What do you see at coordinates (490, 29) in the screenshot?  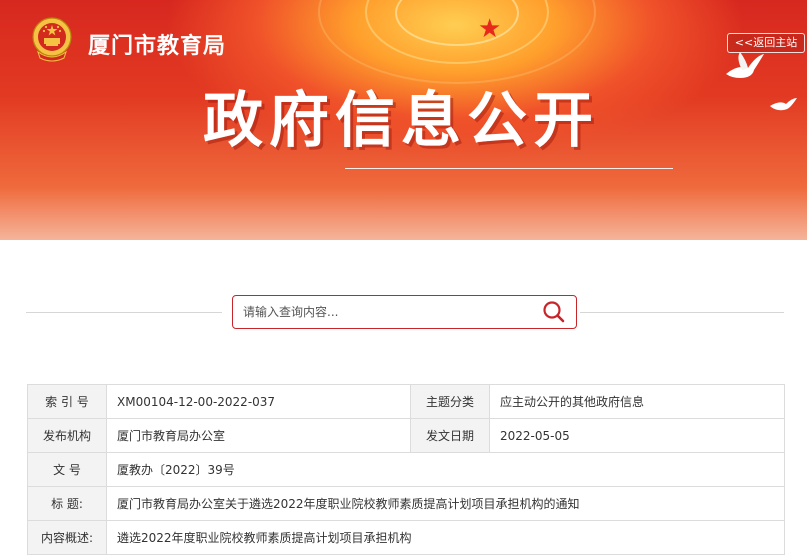 I see `star-icon: ★` at bounding box center [490, 29].